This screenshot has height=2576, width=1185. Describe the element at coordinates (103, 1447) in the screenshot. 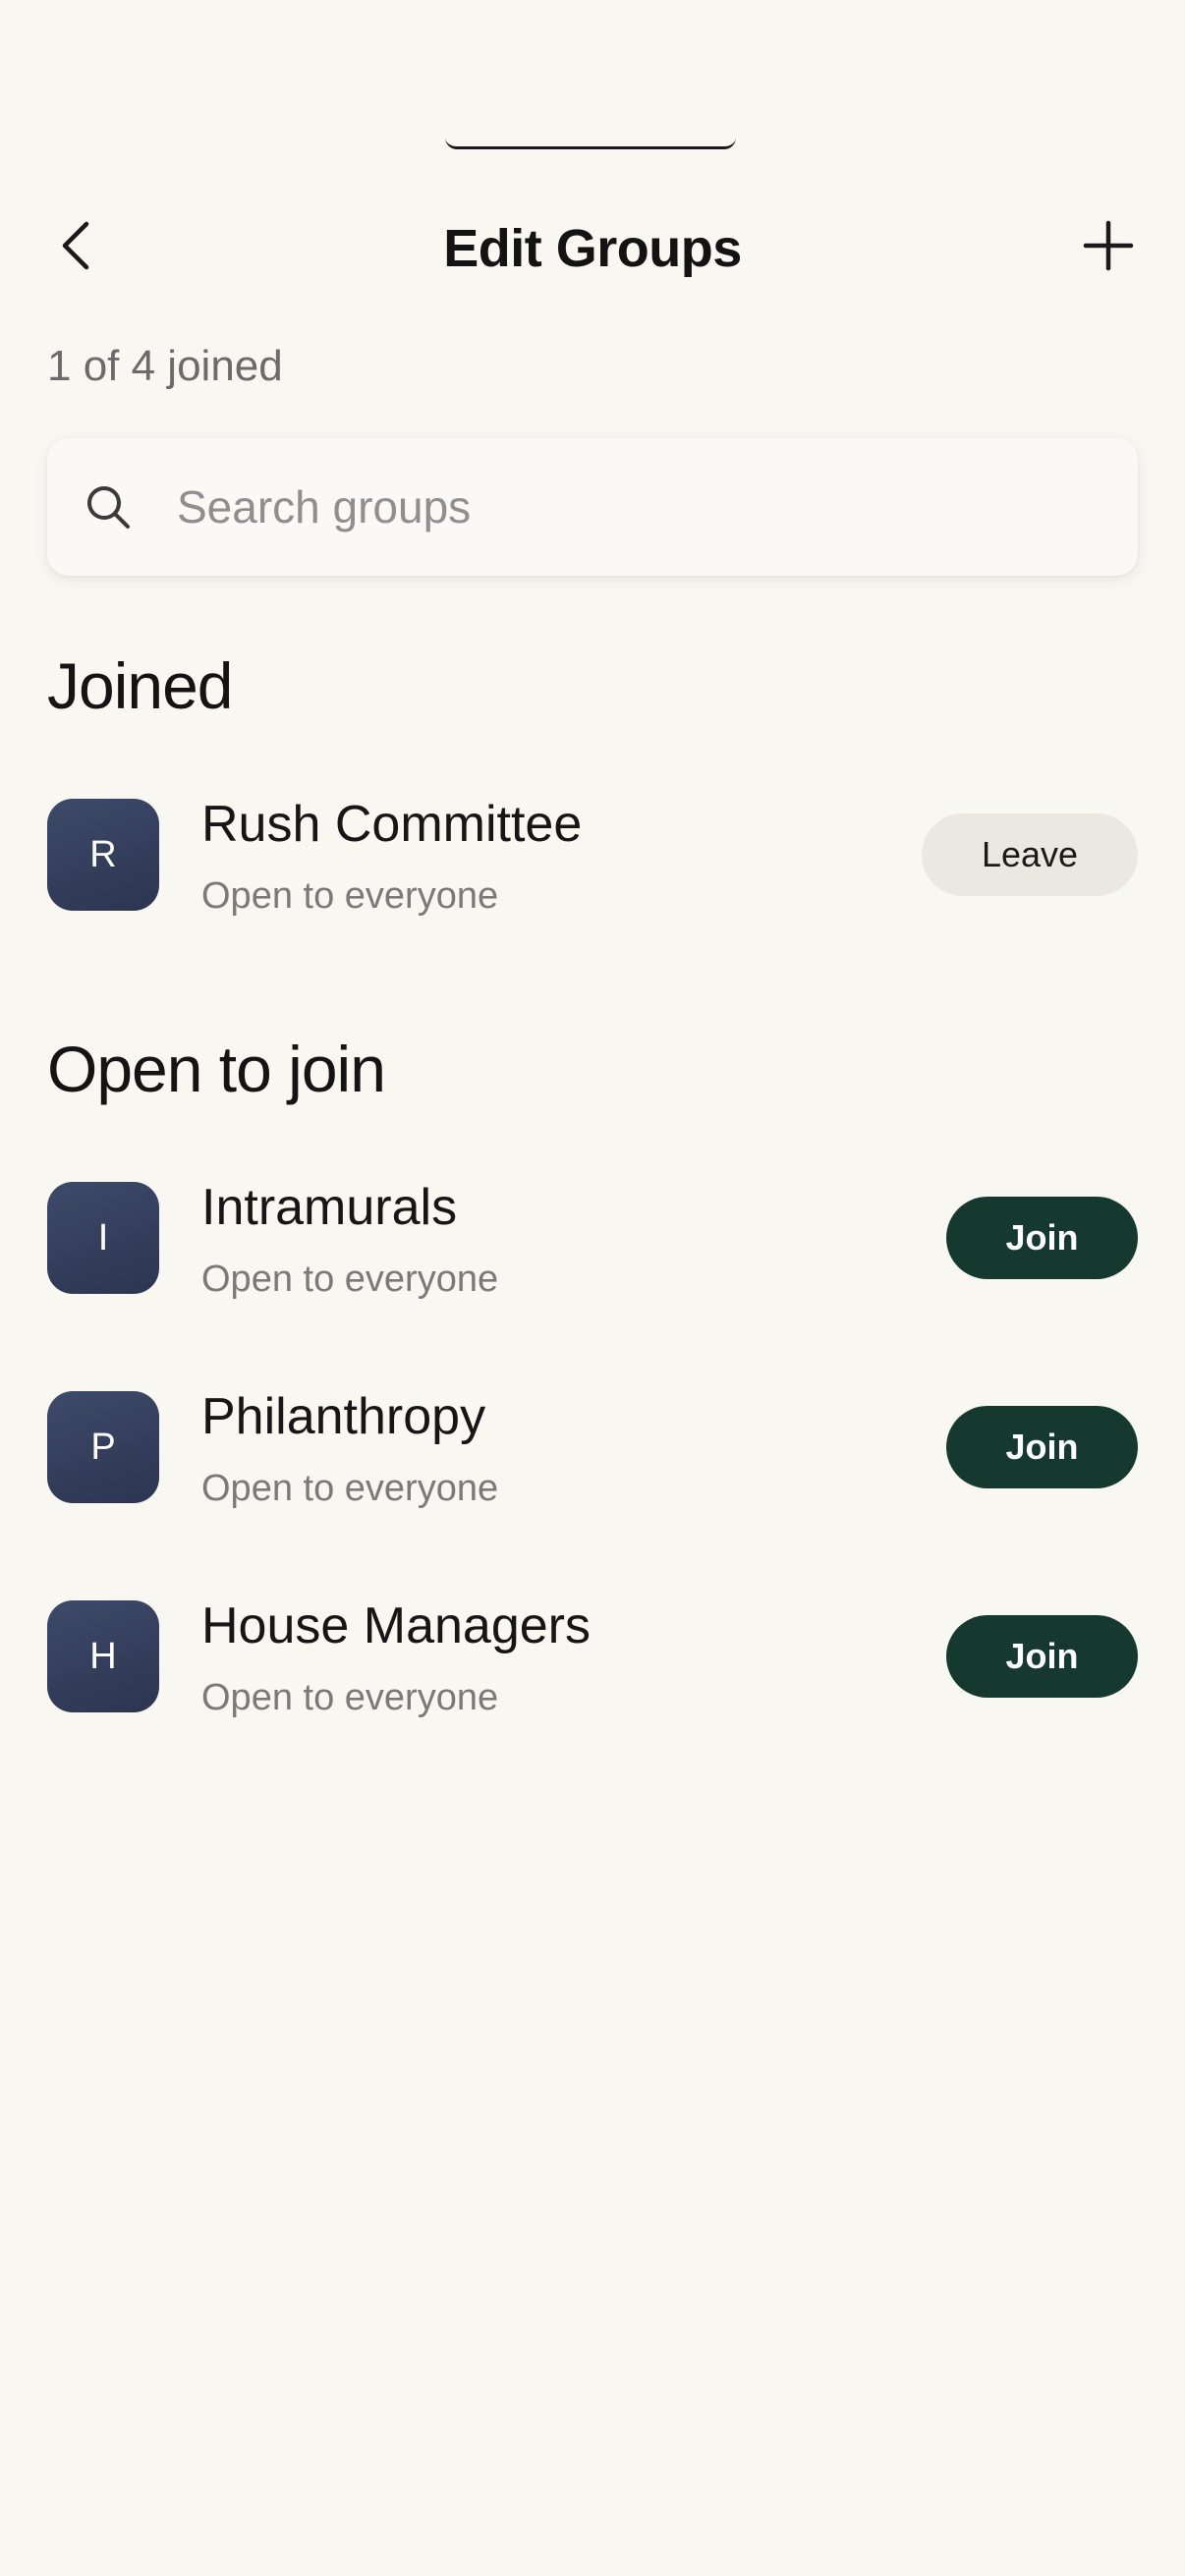

I see `group-avatar: P` at that location.